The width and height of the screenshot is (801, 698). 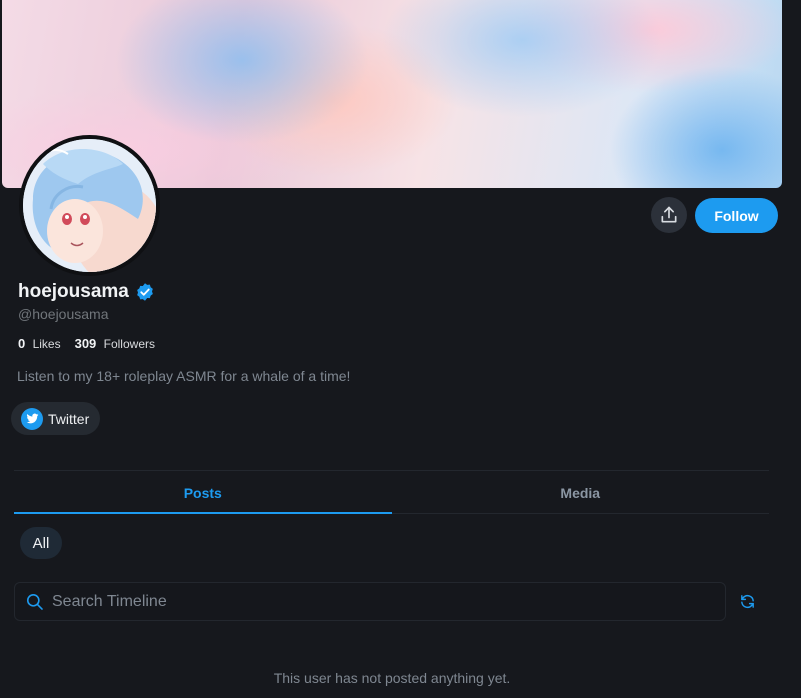 What do you see at coordinates (34, 601) in the screenshot?
I see `search-icon` at bounding box center [34, 601].